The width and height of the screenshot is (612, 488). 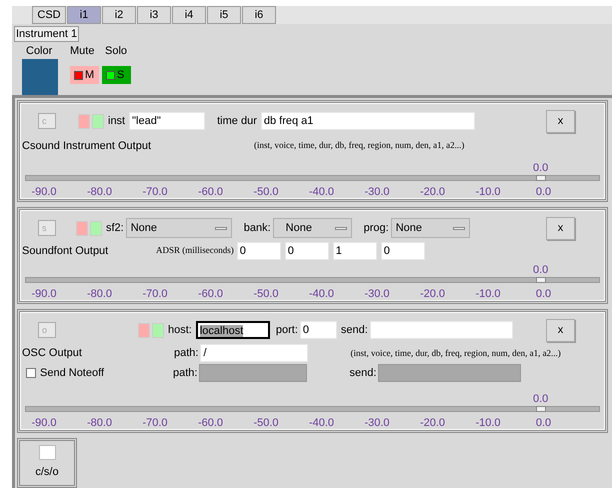 I want to click on toggle-button: M, so click(x=84, y=75).